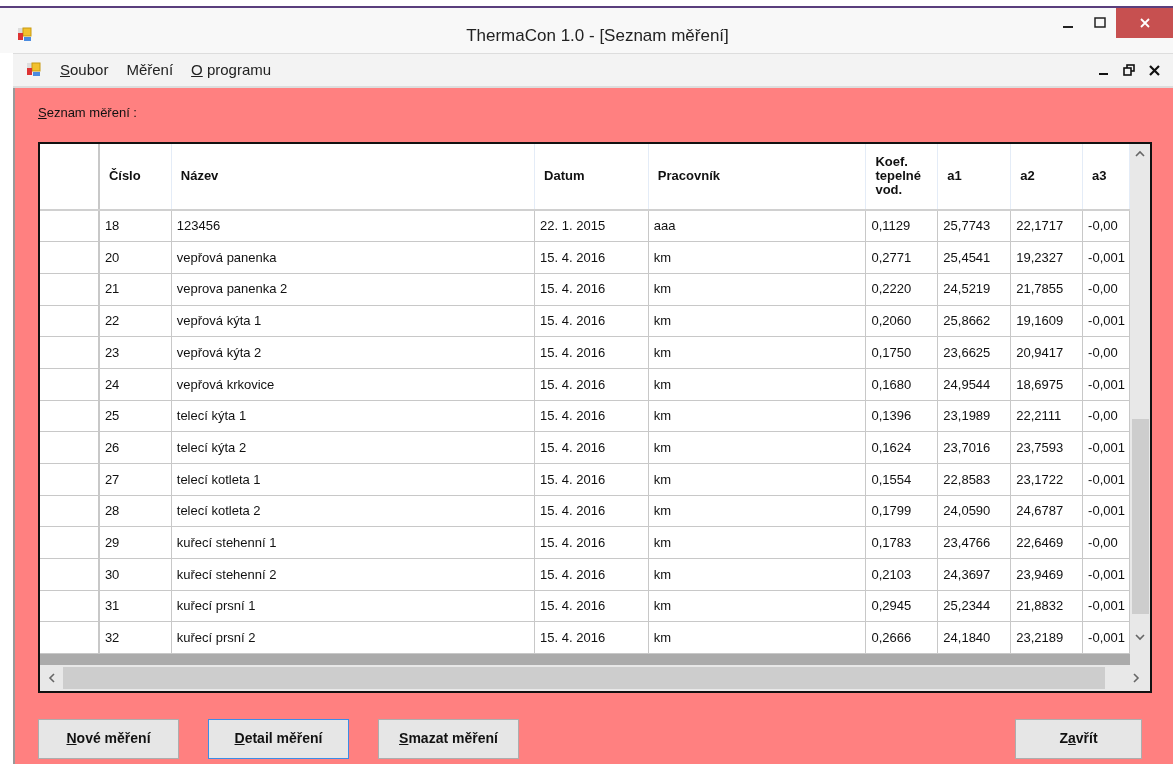 The image size is (1173, 764). I want to click on table-cell: 0,2103, so click(902, 574).